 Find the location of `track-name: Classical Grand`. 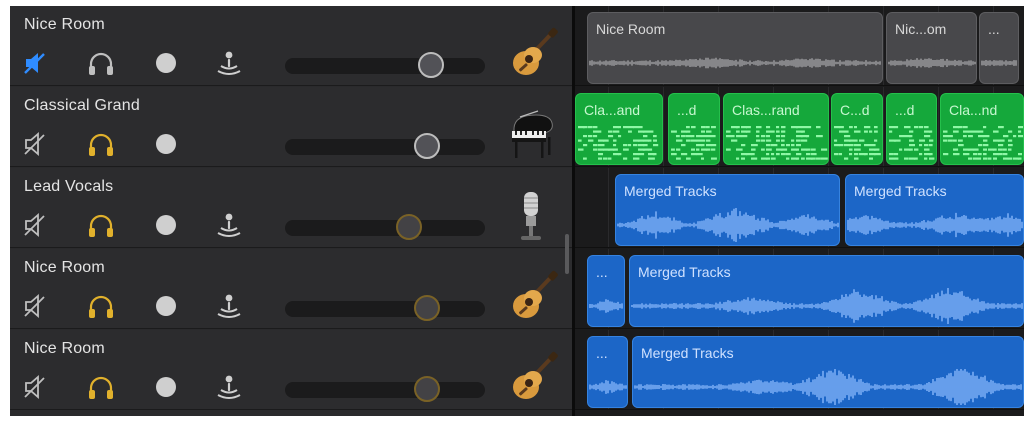

track-name: Classical Grand is located at coordinates (82, 106).